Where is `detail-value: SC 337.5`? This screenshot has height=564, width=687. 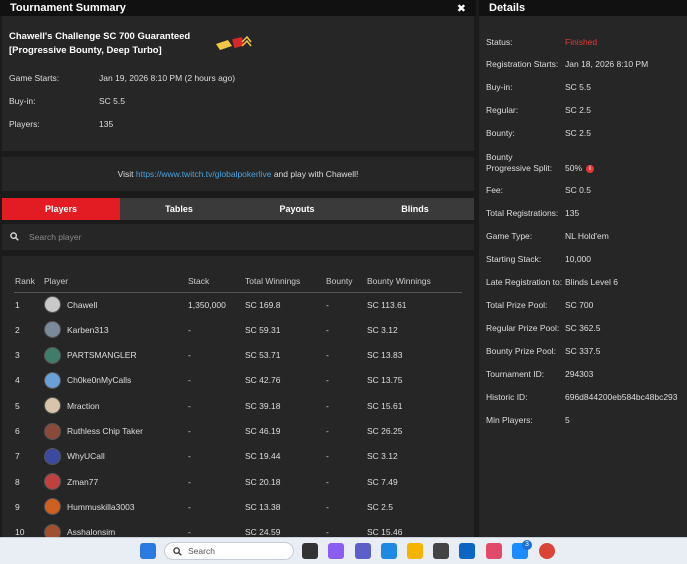 detail-value: SC 337.5 is located at coordinates (582, 351).